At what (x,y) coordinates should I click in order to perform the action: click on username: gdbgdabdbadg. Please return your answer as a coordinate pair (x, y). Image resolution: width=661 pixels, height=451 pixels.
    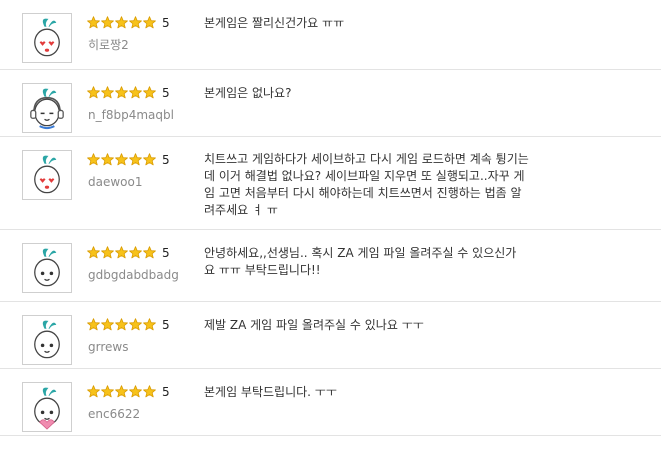
    Looking at the image, I should click on (133, 275).